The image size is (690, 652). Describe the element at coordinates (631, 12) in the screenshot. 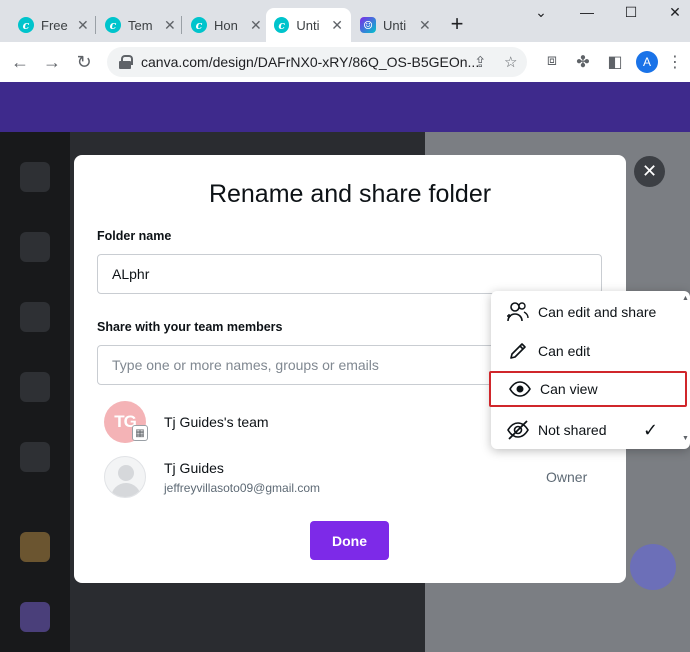

I see `maximize-icon: ☐` at that location.